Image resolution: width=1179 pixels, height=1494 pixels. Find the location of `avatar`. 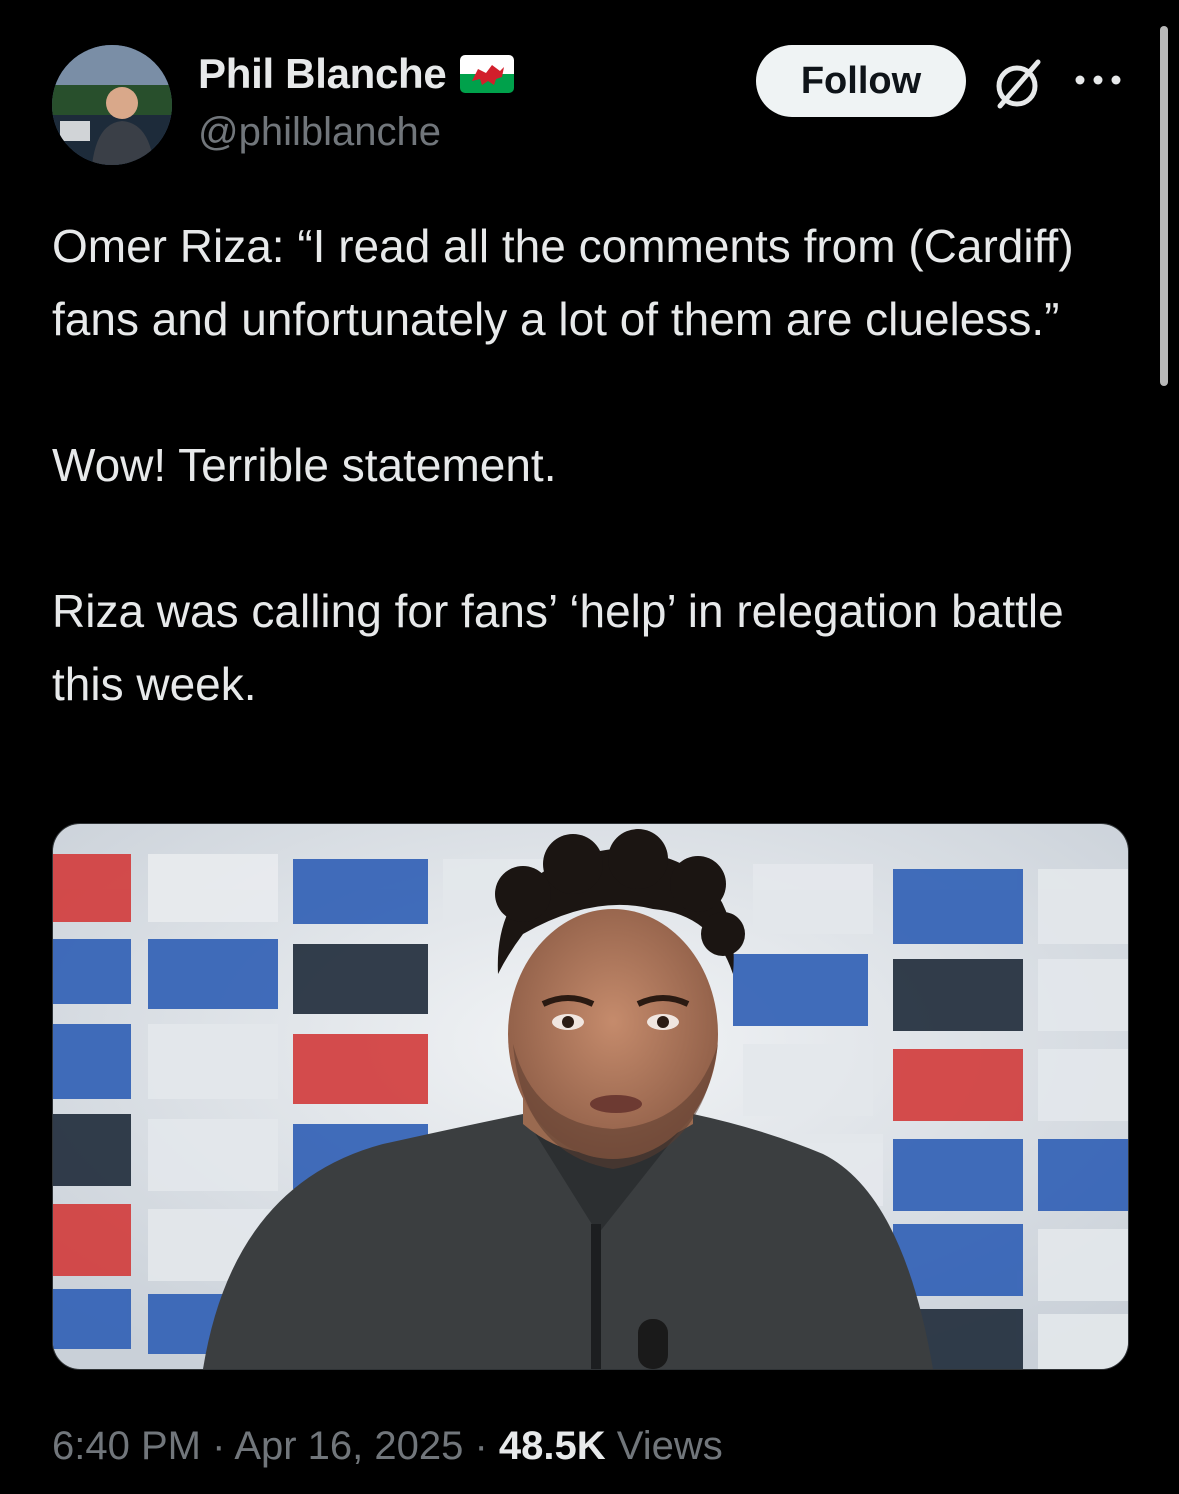

avatar is located at coordinates (112, 105).